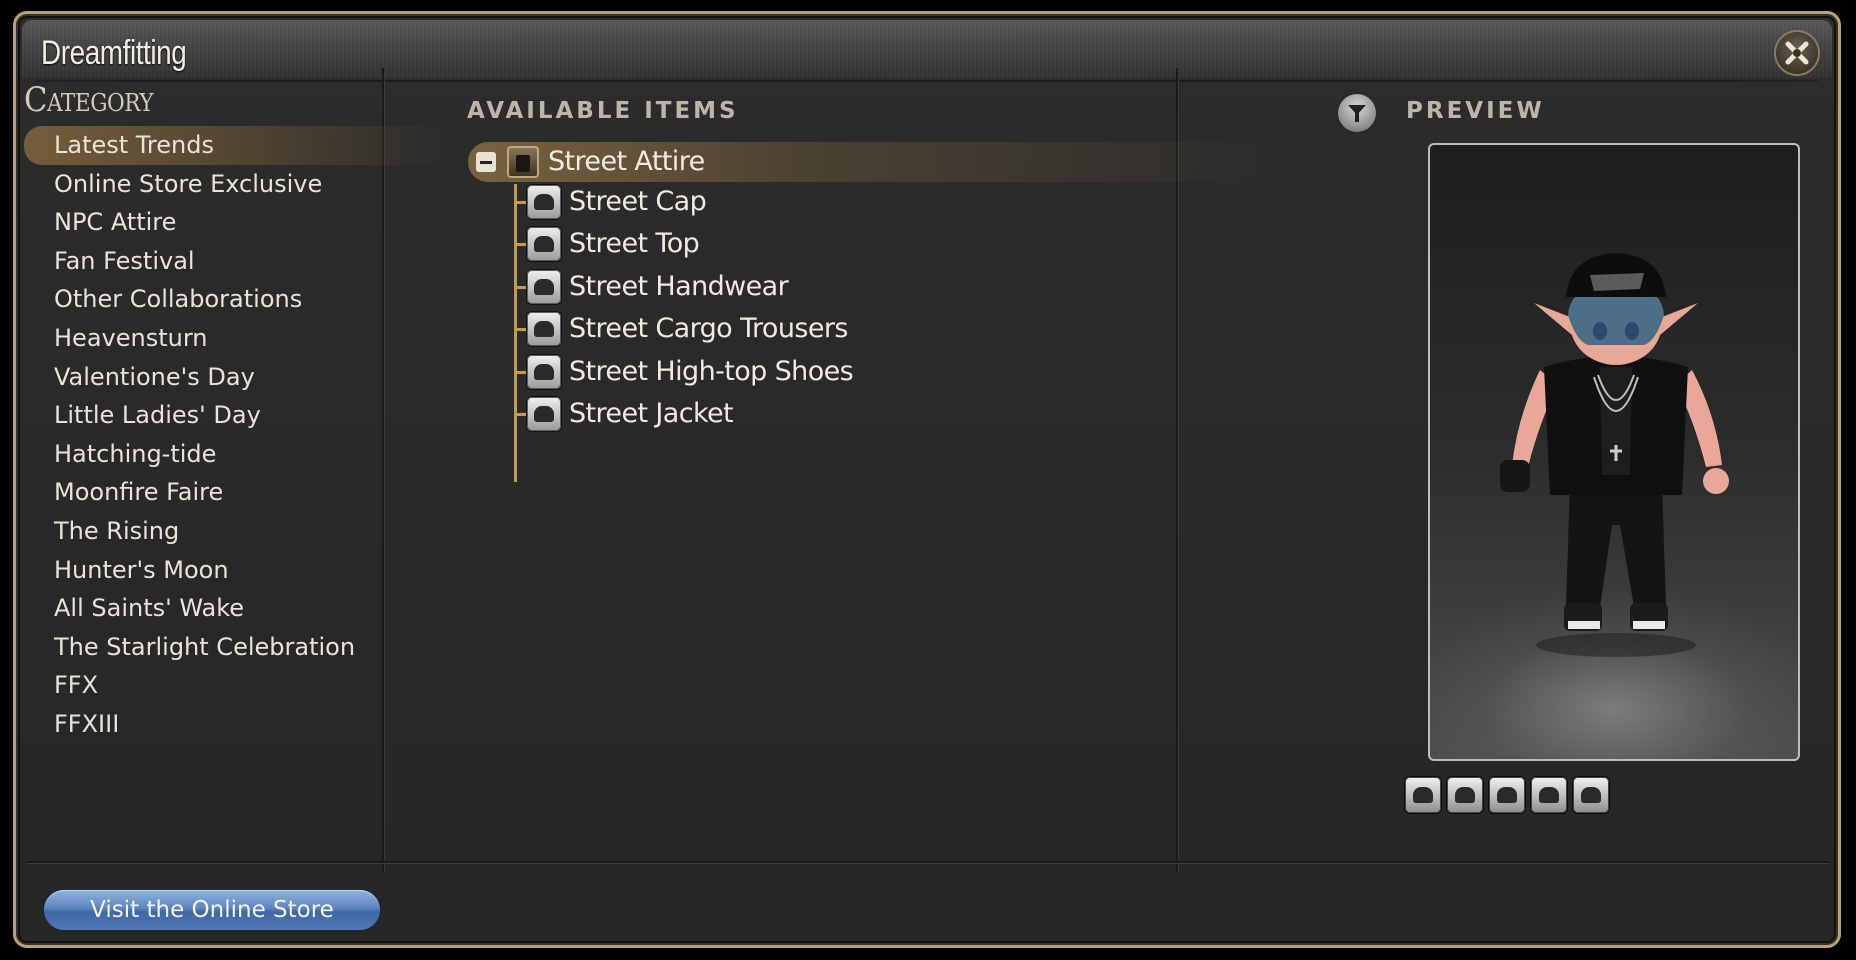  Describe the element at coordinates (234, 415) in the screenshot. I see `category-item: Little Ladies' Day` at that location.